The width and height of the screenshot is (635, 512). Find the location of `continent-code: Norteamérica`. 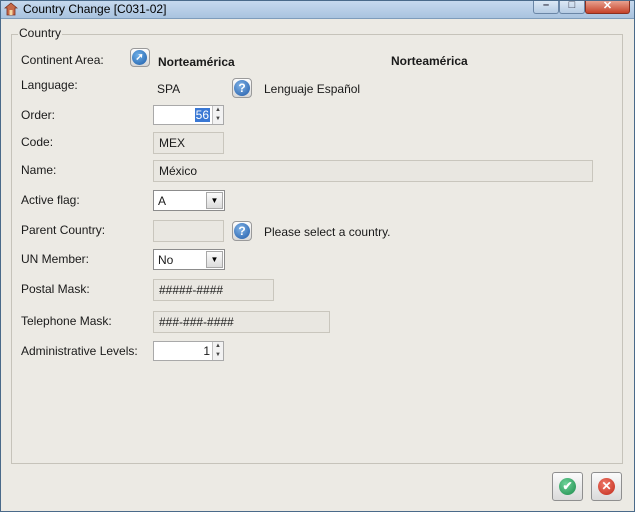

continent-code: Norteamérica is located at coordinates (196, 62).